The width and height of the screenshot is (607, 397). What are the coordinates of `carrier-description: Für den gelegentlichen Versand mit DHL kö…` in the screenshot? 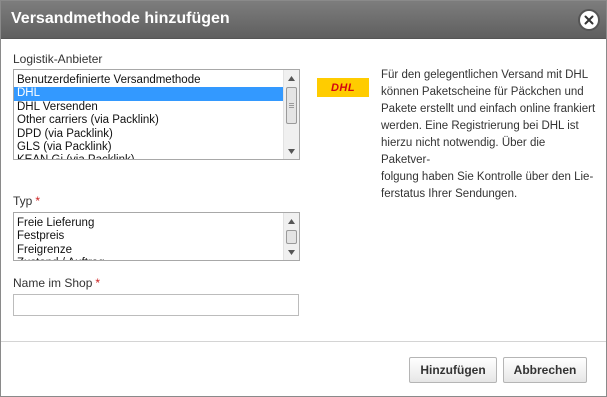 It's located at (488, 135).